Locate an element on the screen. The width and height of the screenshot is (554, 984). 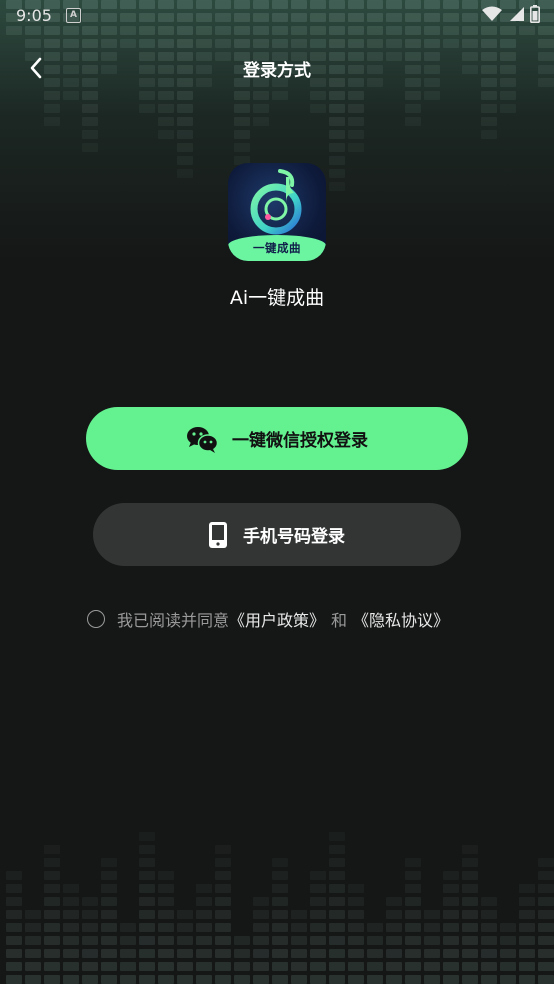
agreement-prefix: 我已阅读并同意 is located at coordinates (173, 620).